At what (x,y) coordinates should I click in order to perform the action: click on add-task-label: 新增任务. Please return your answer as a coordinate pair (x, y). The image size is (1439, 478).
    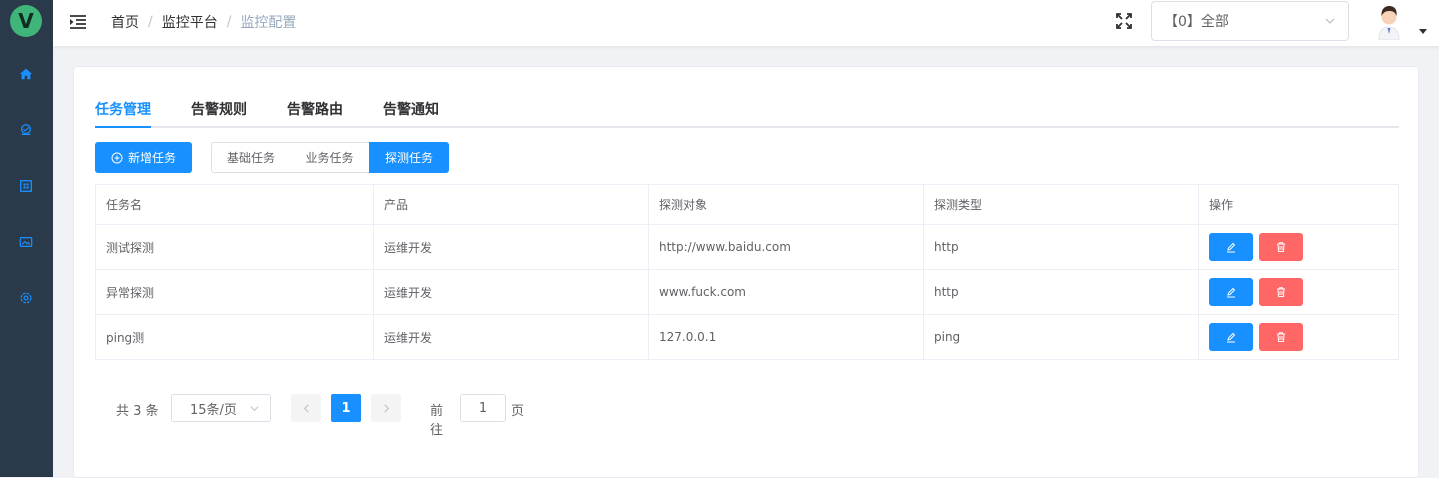
    Looking at the image, I should click on (151, 158).